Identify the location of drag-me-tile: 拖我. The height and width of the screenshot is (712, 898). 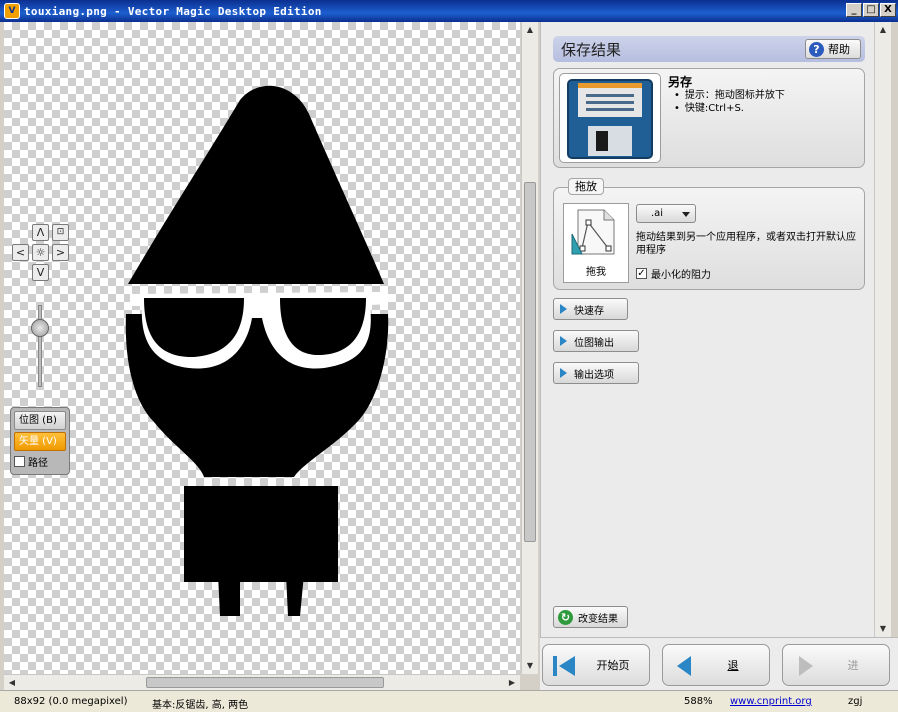
(596, 243).